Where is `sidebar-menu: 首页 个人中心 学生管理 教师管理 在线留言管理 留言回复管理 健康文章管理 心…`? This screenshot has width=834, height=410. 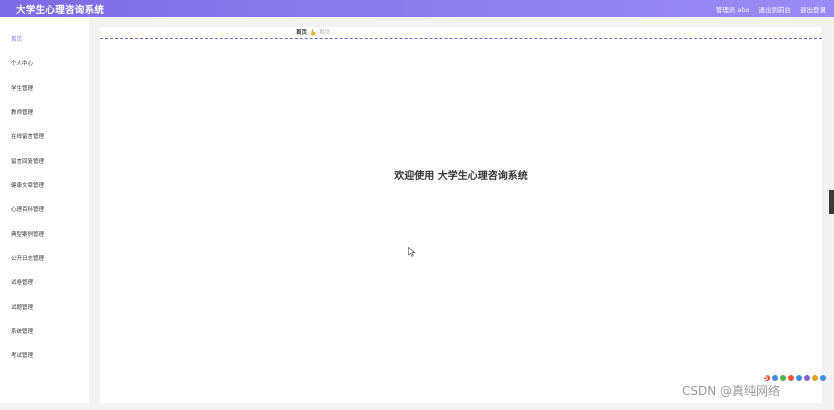
sidebar-menu: 首页 个人中心 学生管理 教师管理 在线留言管理 留言回复管理 健康文章管理 心… is located at coordinates (44, 210).